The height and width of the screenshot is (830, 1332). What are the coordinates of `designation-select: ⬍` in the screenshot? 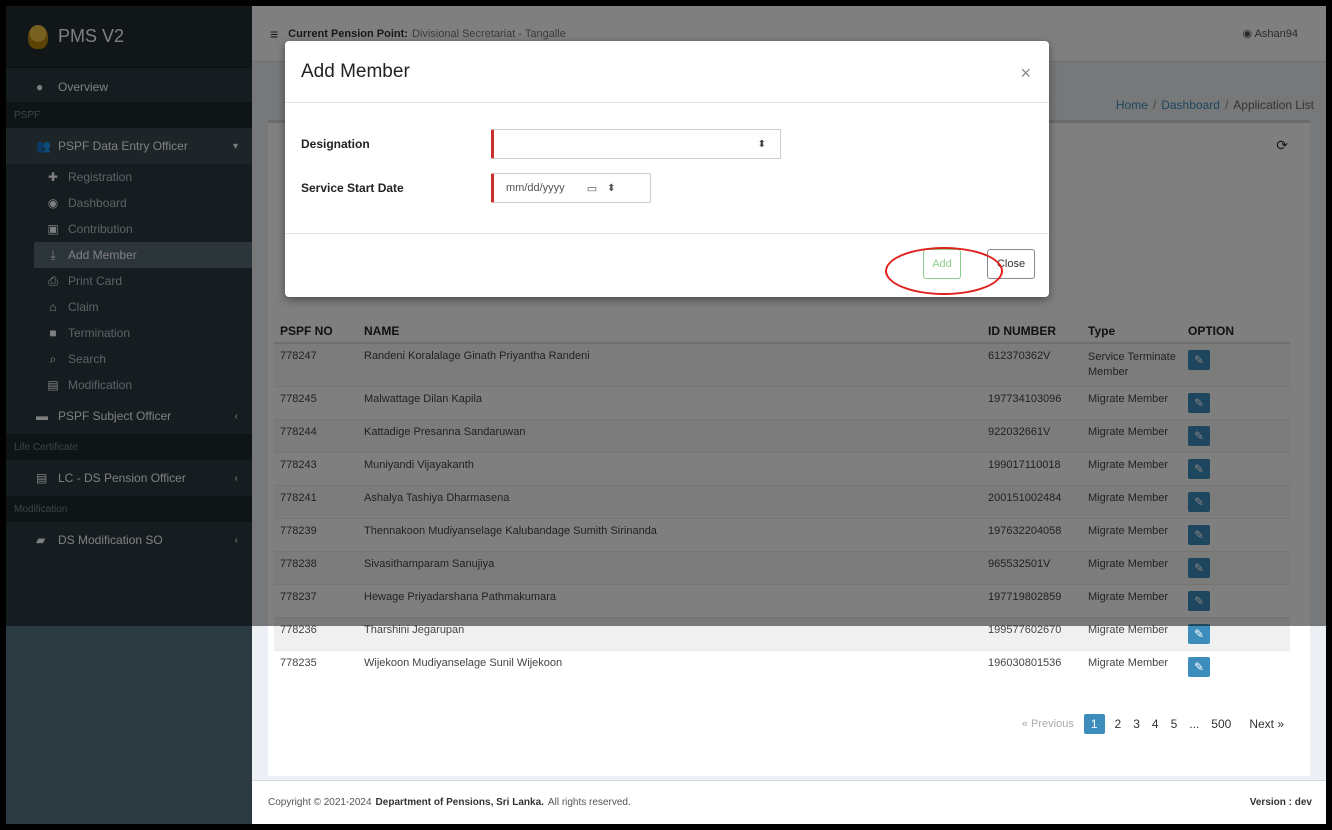 It's located at (636, 144).